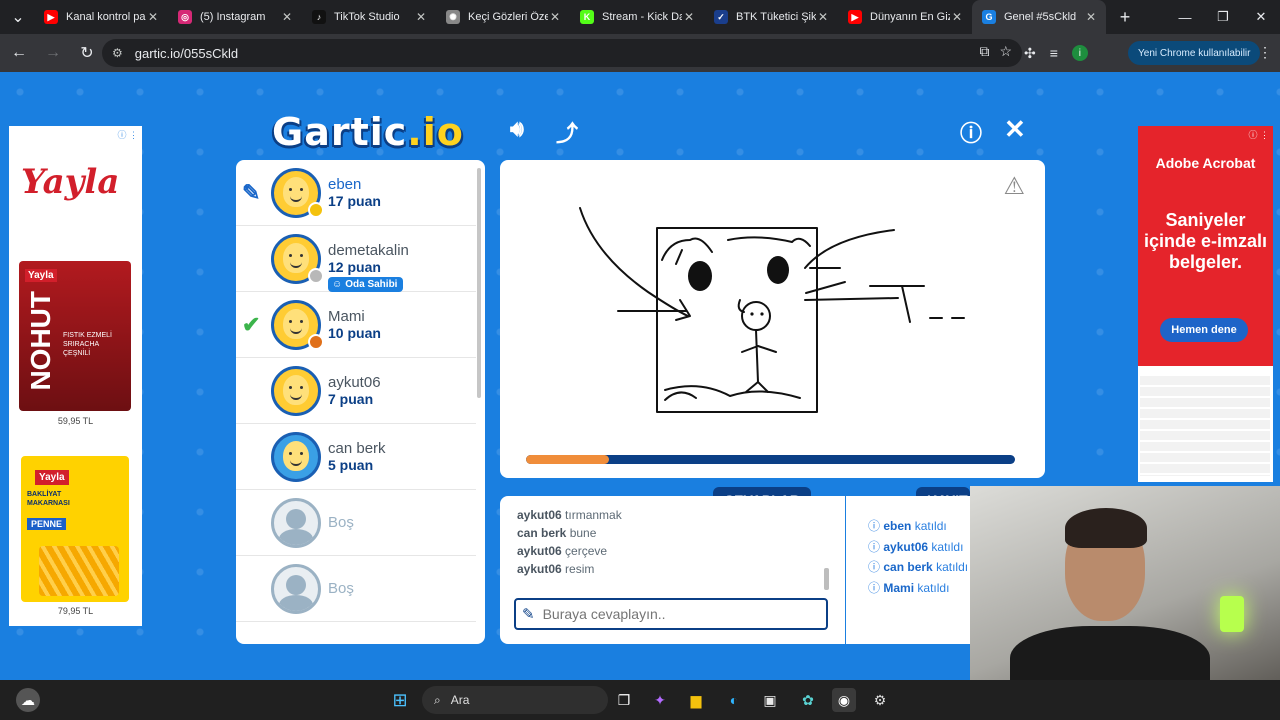 The width and height of the screenshot is (1280, 720). Describe the element at coordinates (503, 17) in the screenshot. I see `browser-tab: ✺ Keçi Gözleri Özel ✕` at that location.